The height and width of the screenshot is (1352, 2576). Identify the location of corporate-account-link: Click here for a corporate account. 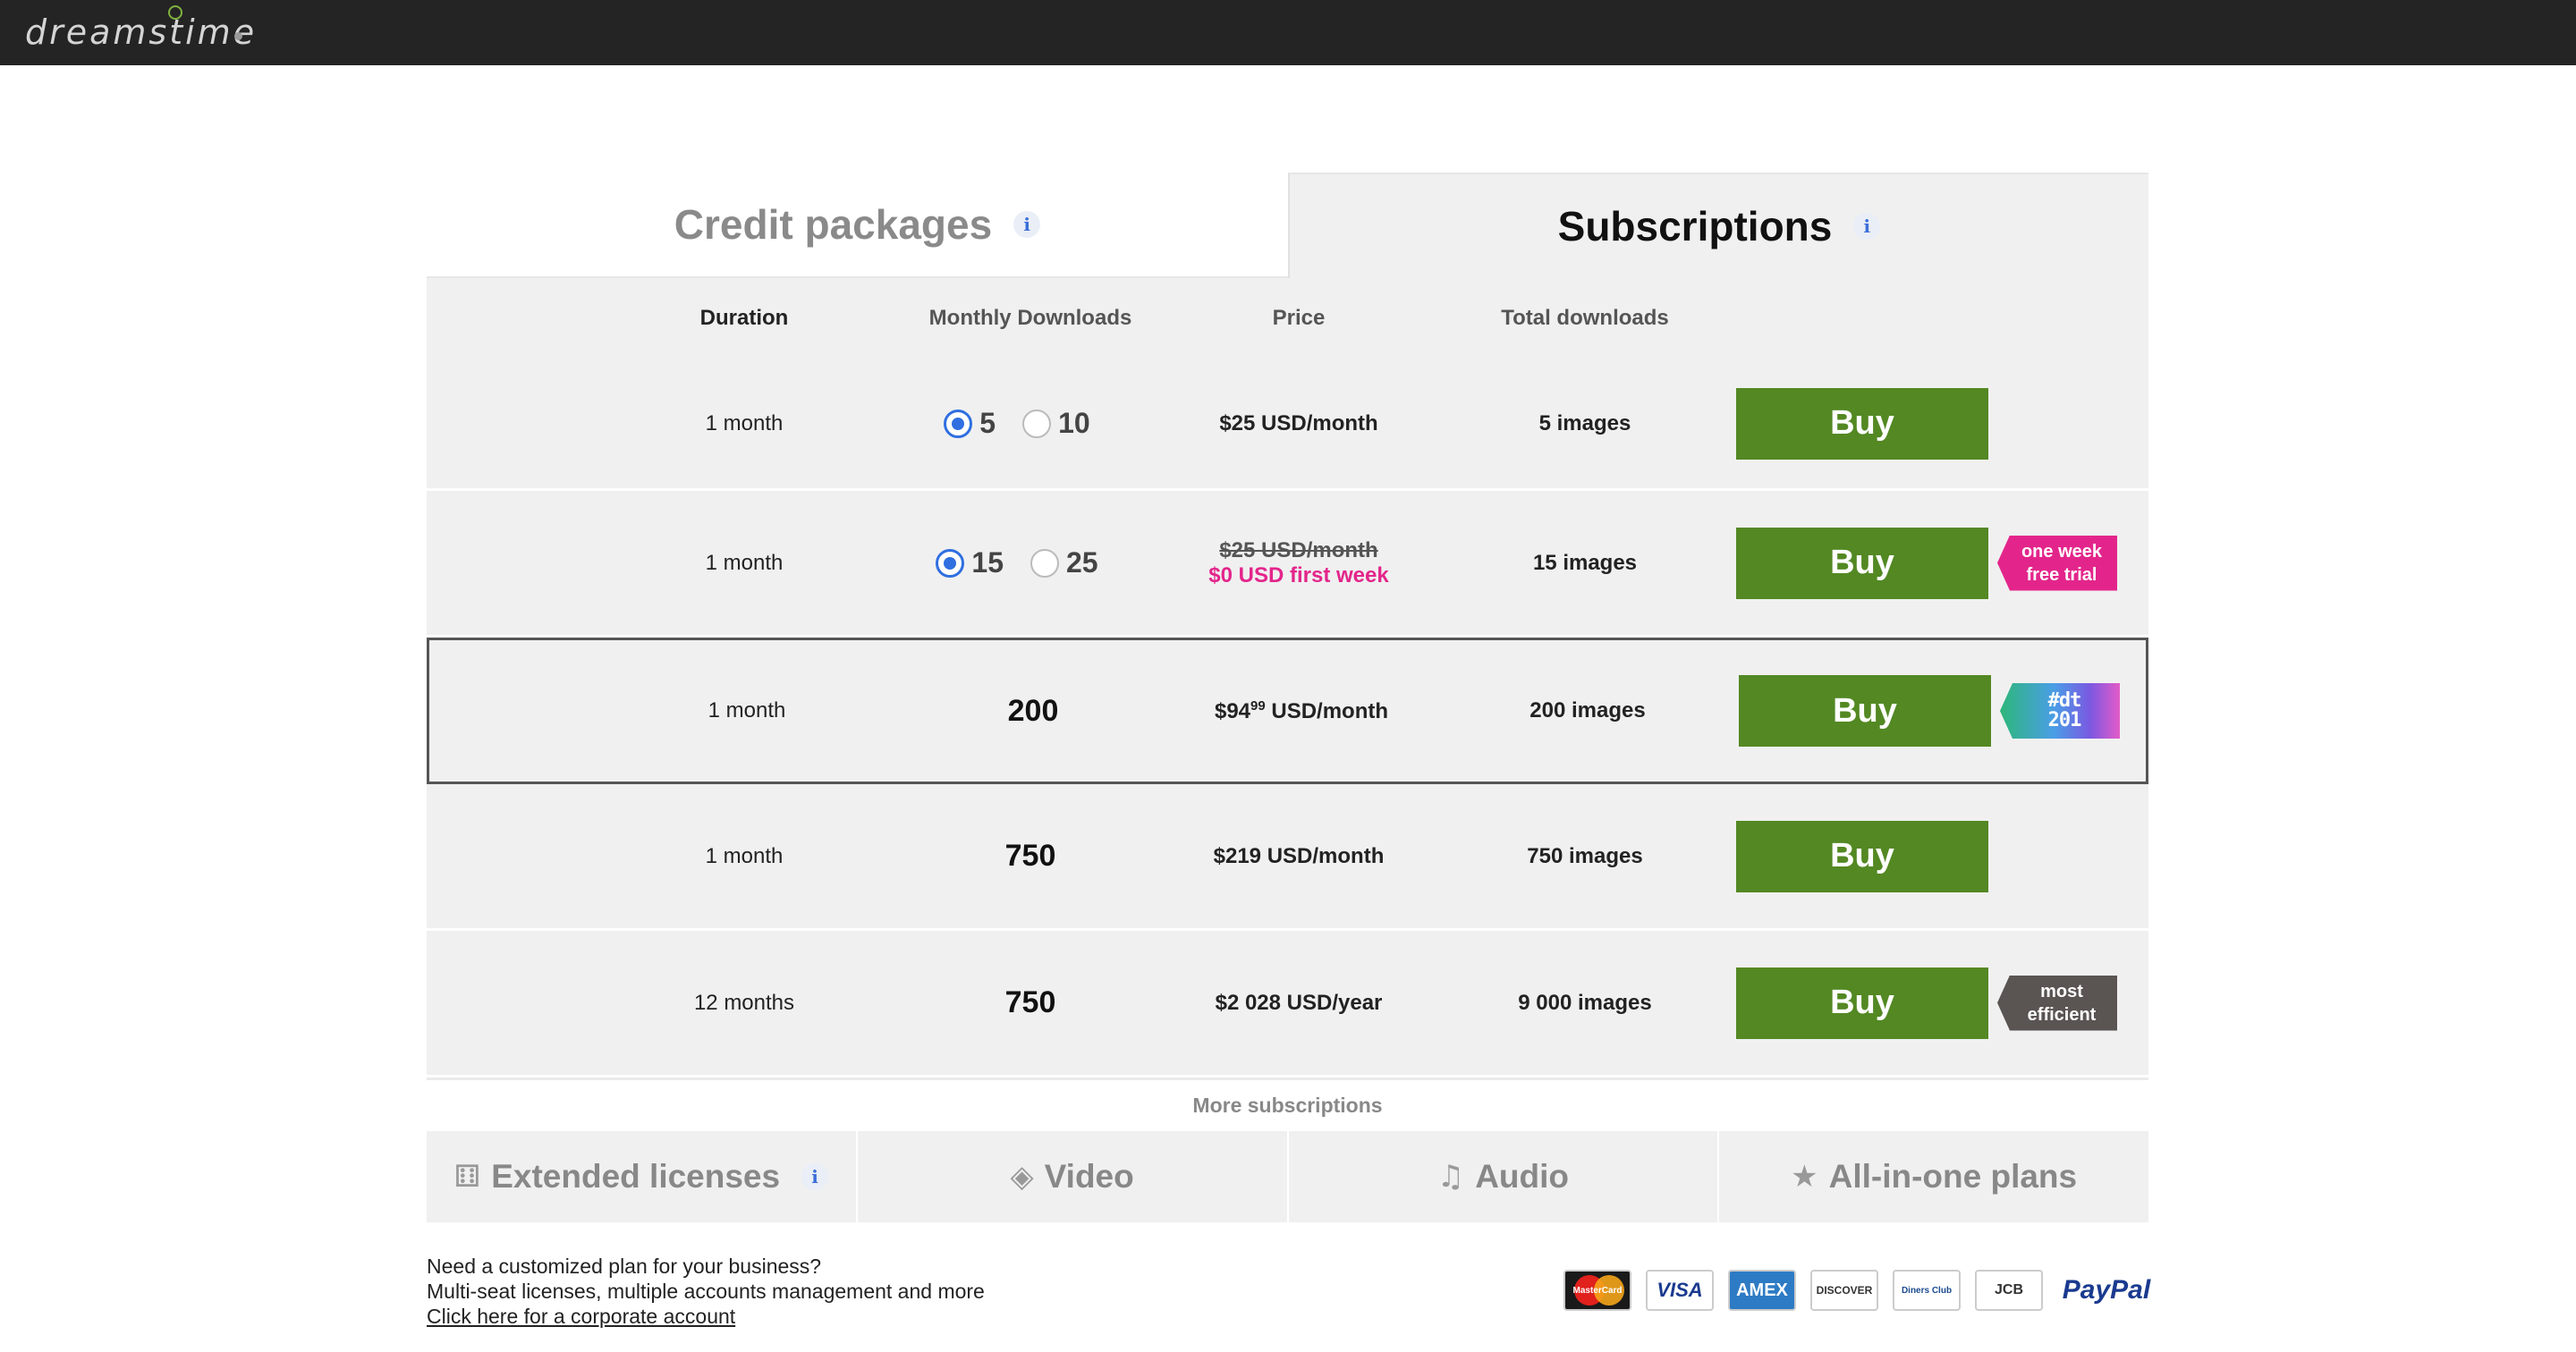
(581, 1316).